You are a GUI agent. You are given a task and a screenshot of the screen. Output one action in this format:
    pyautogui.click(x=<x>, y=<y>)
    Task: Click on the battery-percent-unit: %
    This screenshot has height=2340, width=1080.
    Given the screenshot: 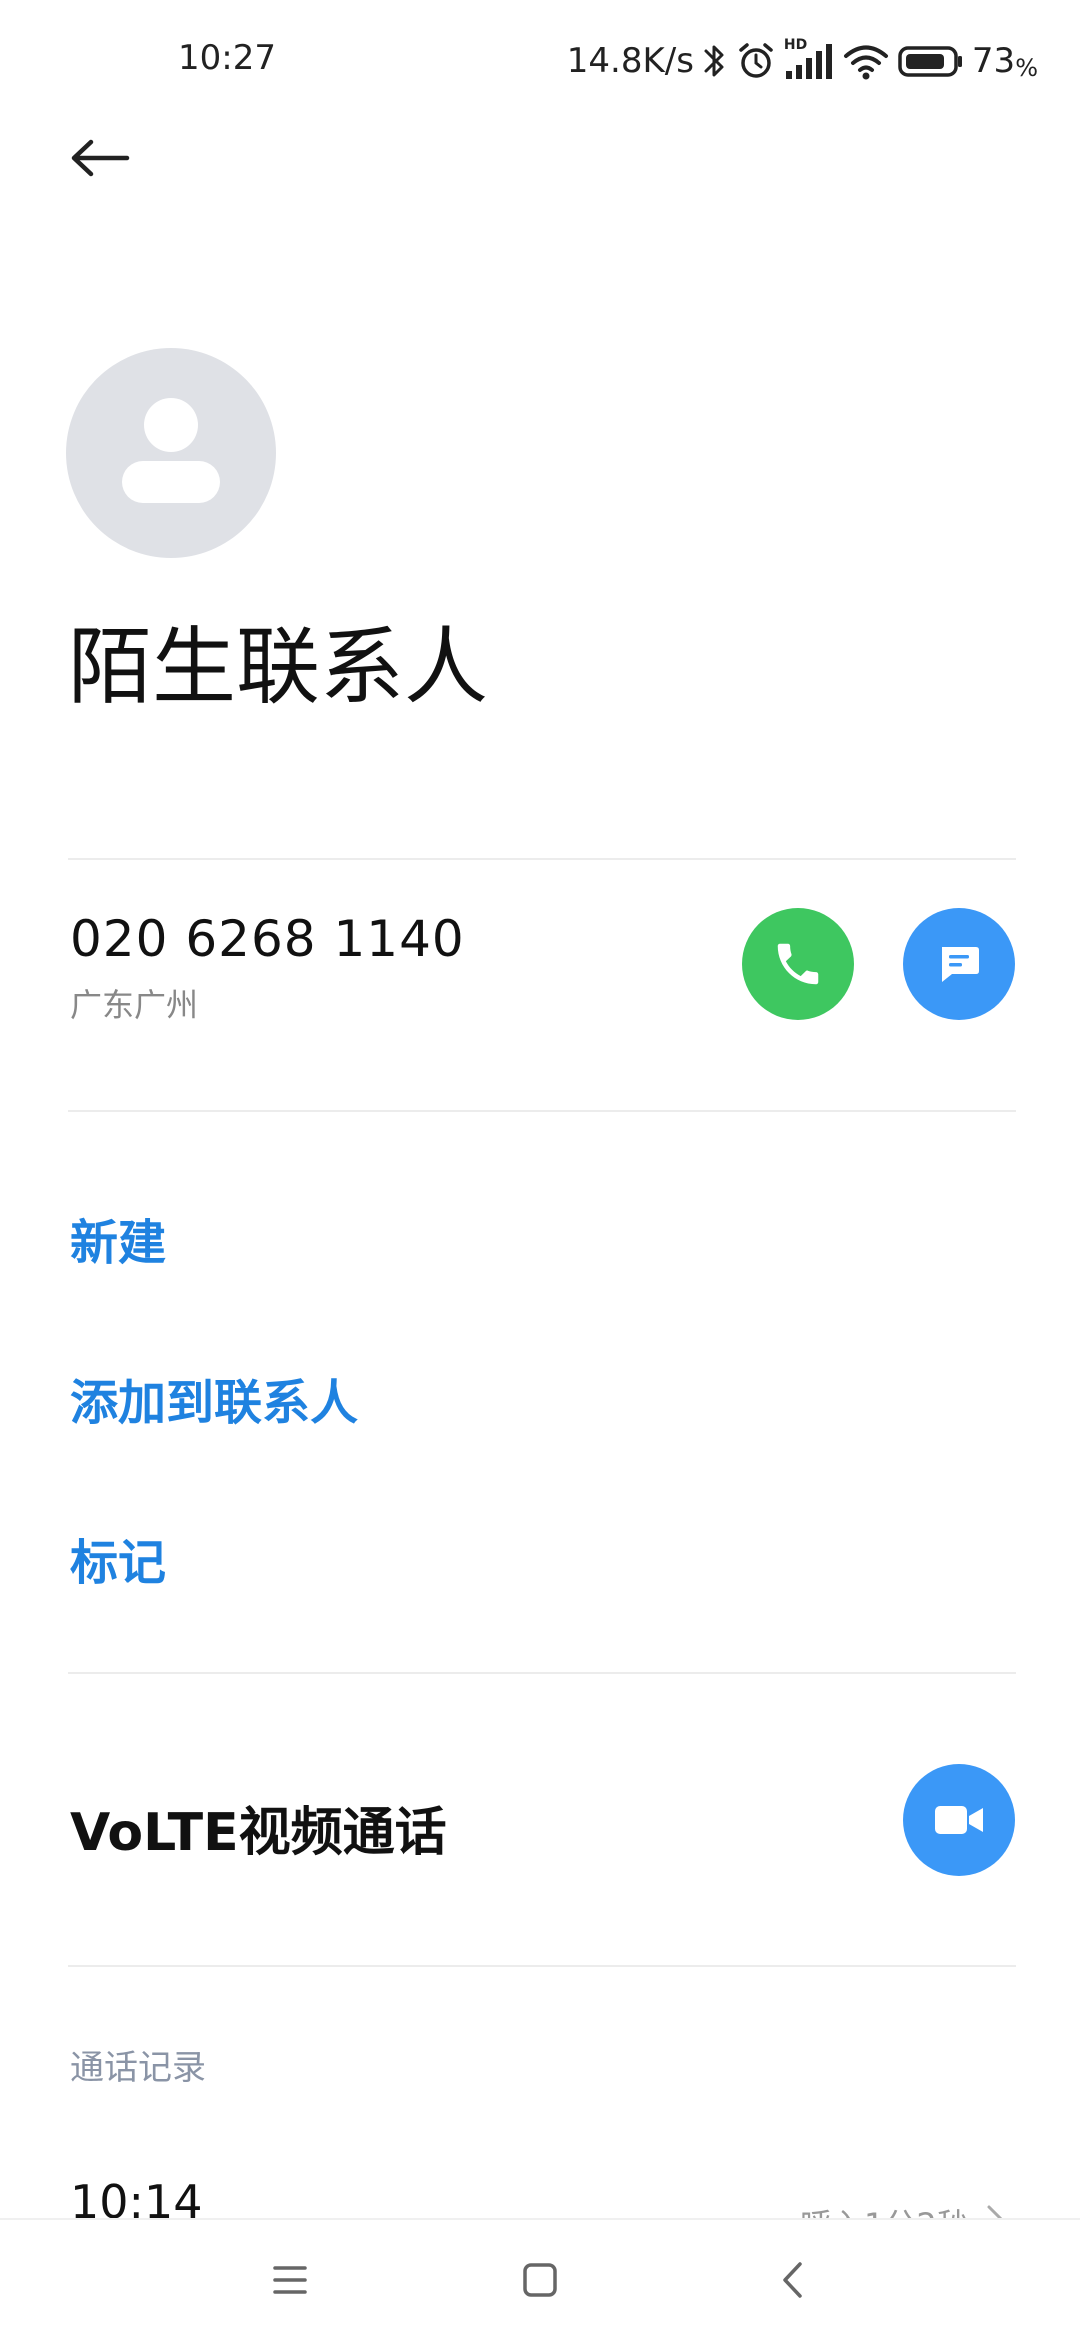 What is the action you would take?
    pyautogui.click(x=1026, y=68)
    